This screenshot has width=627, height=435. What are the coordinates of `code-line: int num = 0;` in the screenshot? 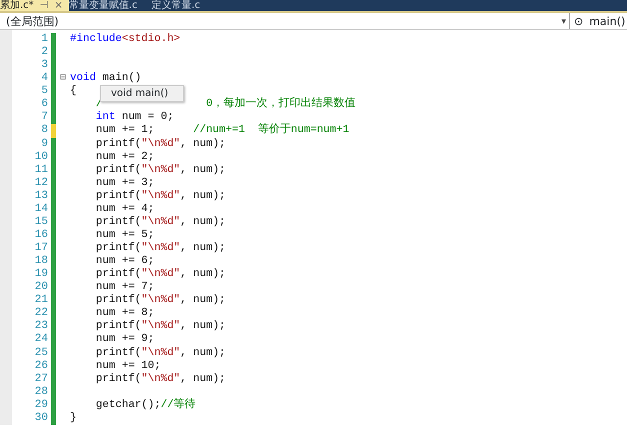 It's located at (134, 117).